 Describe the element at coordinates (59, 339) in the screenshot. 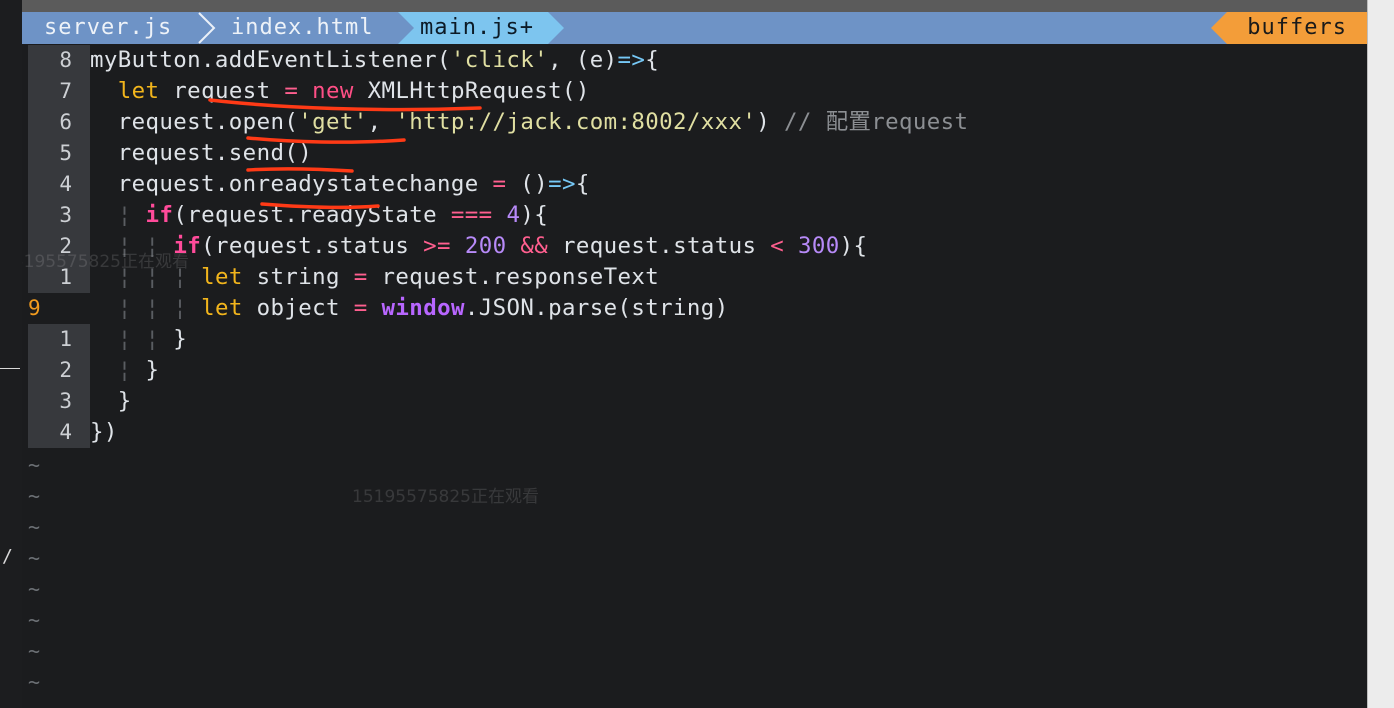

I see `line-number: 1` at that location.